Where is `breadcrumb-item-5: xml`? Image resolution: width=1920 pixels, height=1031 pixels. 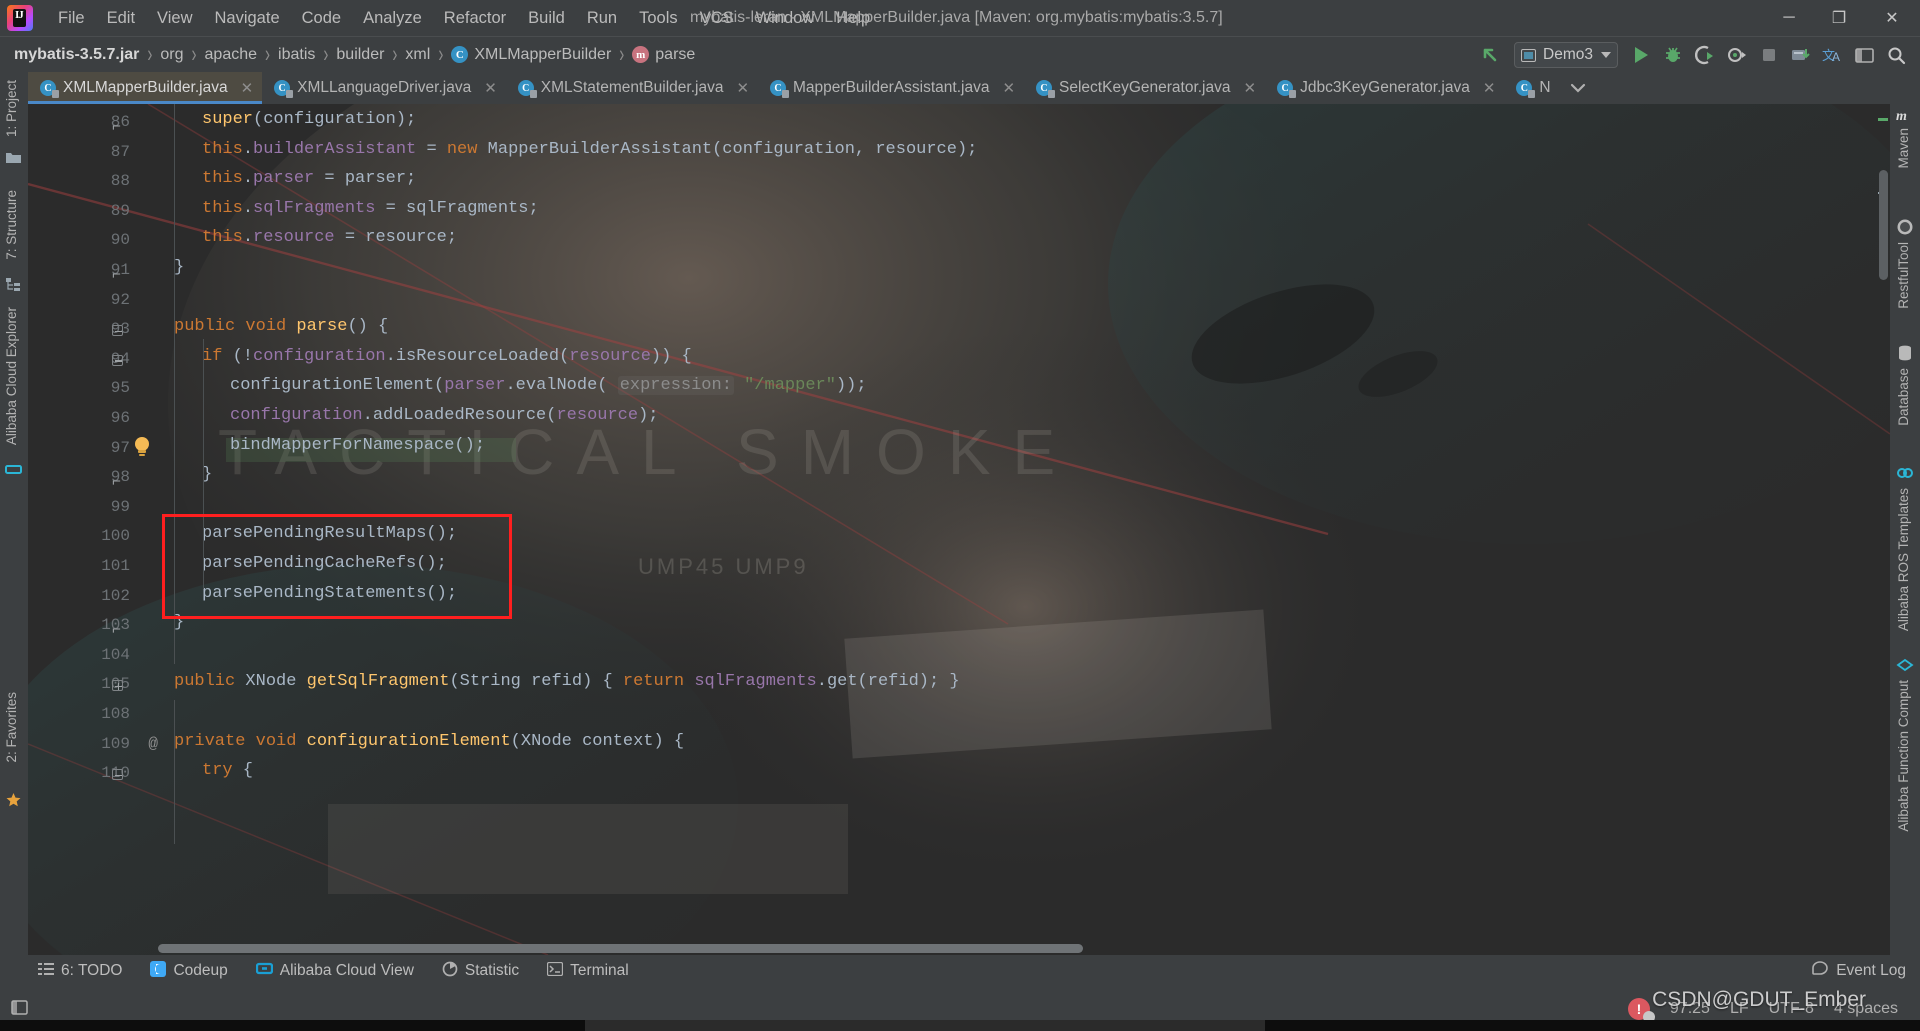
breadcrumb-item-5: xml is located at coordinates (417, 55).